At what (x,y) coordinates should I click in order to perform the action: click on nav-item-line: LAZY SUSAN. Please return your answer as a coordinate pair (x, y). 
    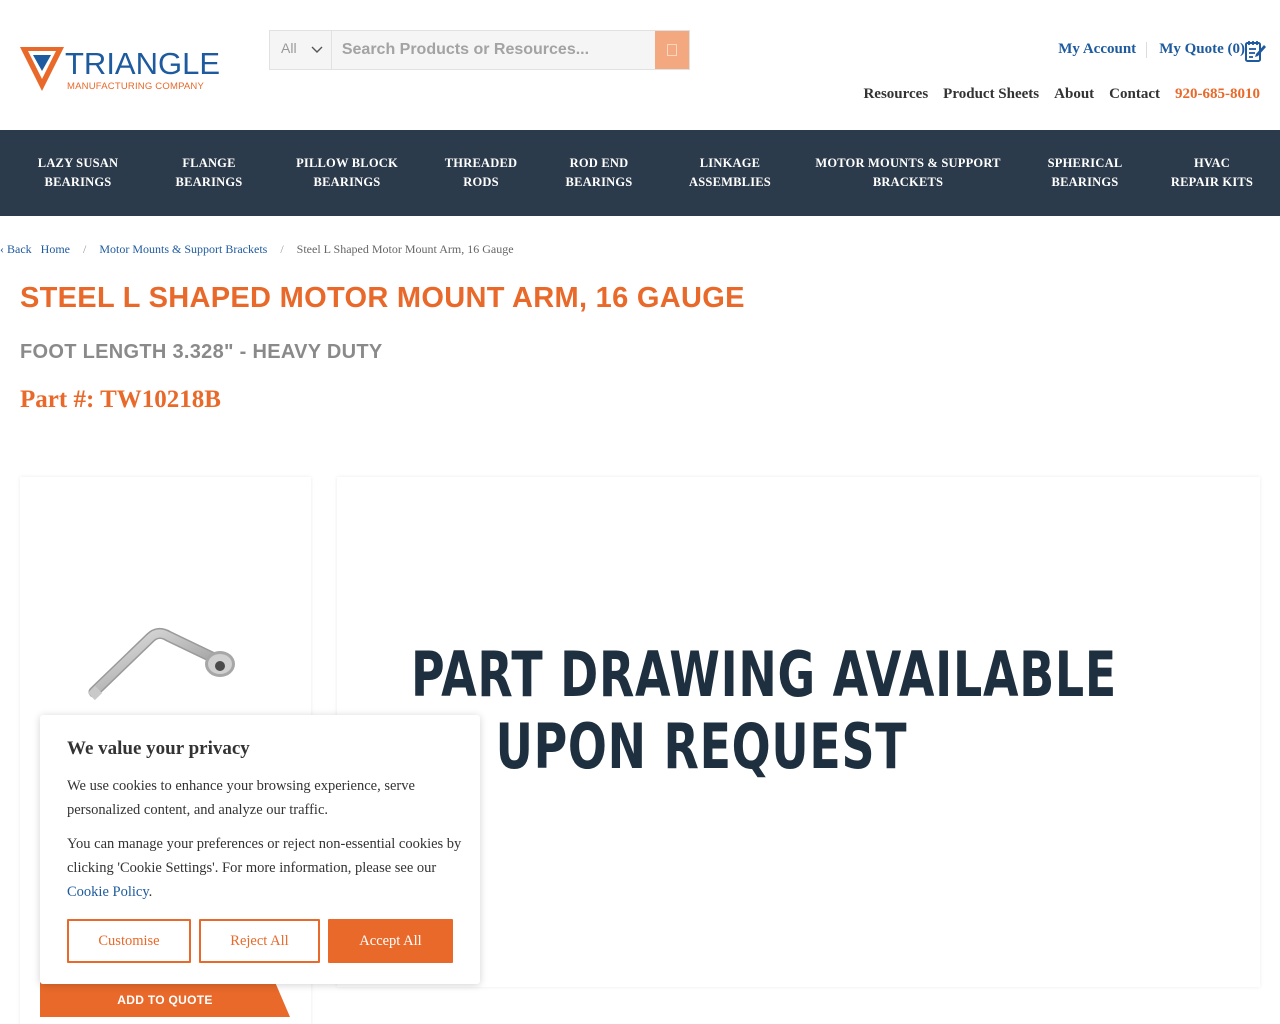
    Looking at the image, I should click on (78, 163).